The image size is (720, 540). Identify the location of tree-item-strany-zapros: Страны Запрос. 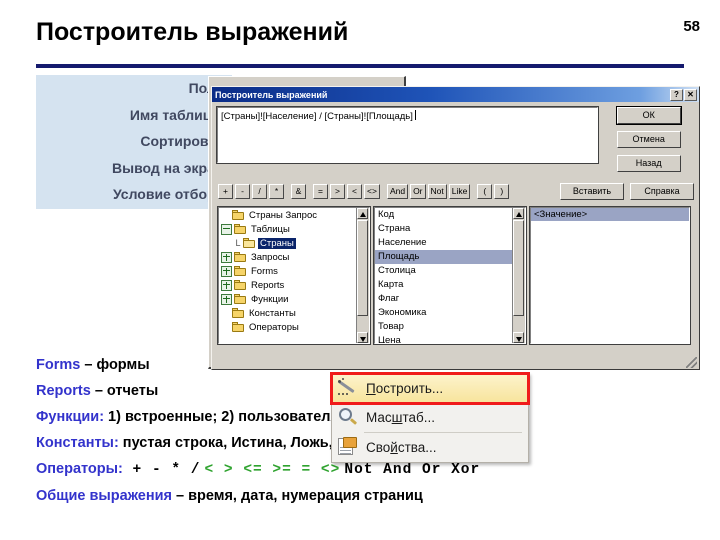
(288, 215).